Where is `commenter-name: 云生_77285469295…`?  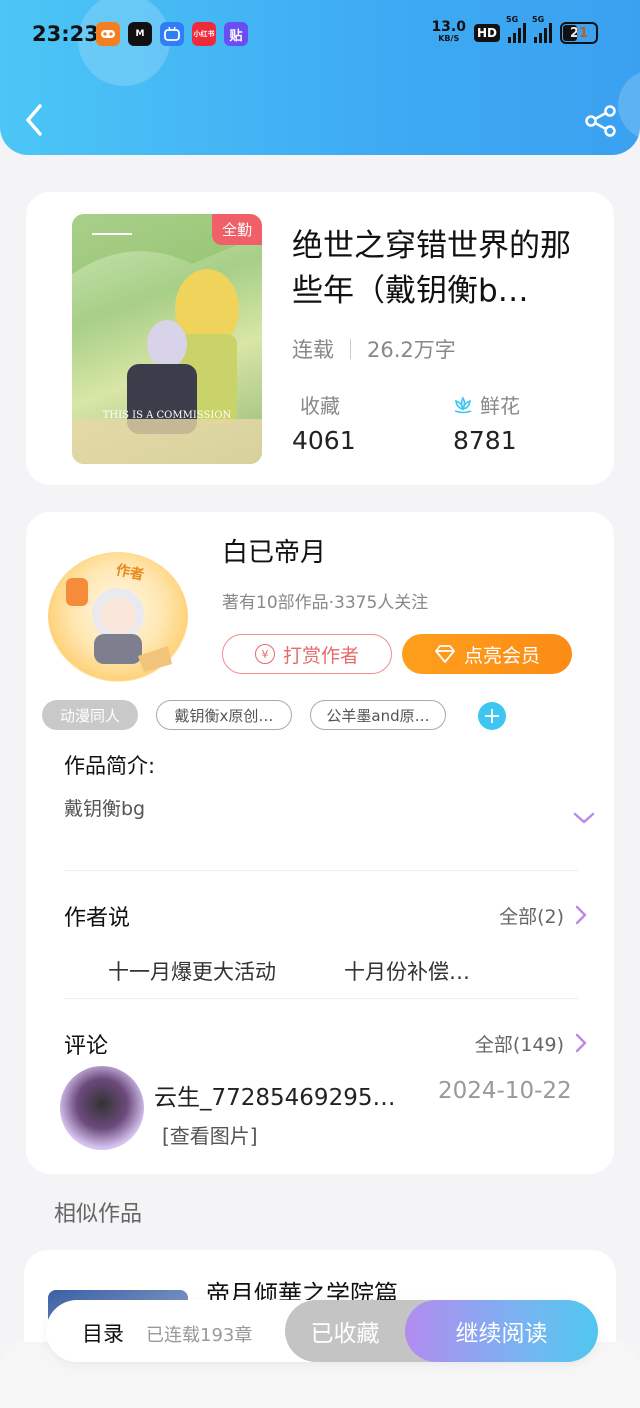 commenter-name: 云生_77285469295… is located at coordinates (274, 1095).